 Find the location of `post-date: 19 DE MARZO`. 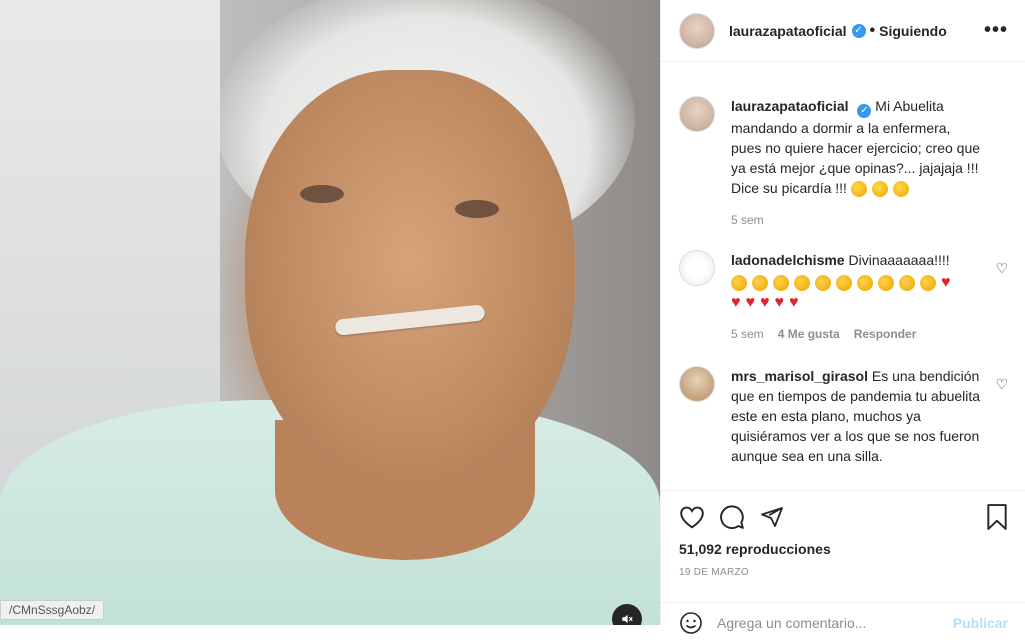

post-date: 19 DE MARZO is located at coordinates (714, 572).